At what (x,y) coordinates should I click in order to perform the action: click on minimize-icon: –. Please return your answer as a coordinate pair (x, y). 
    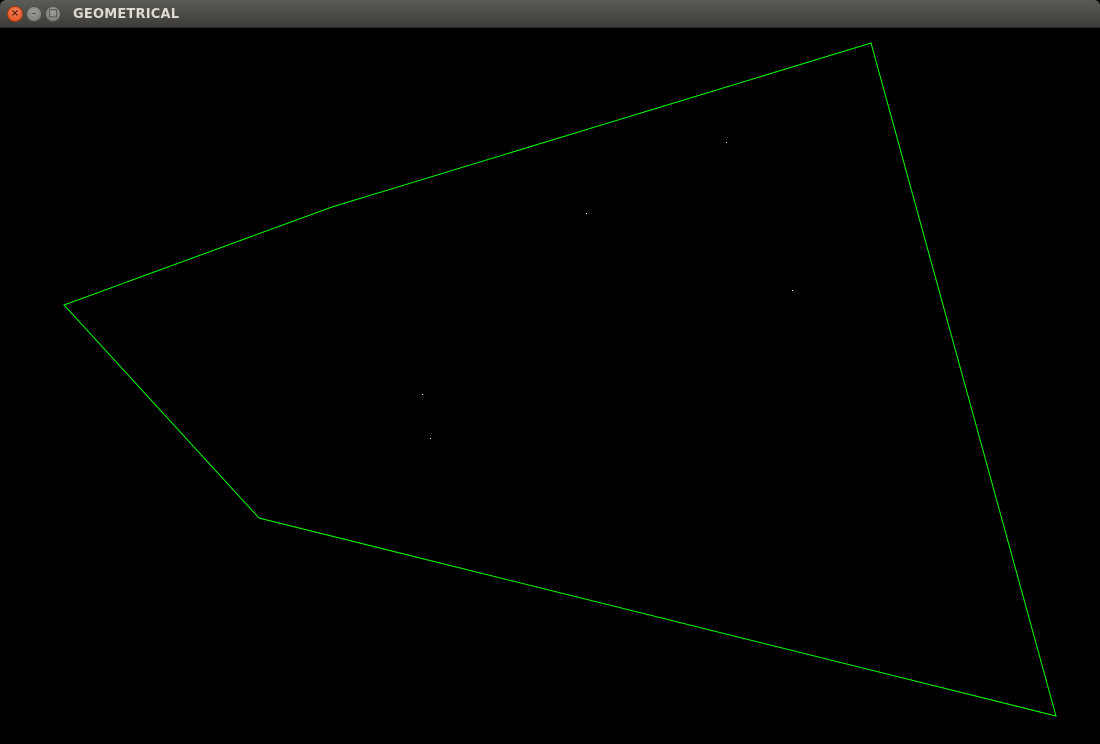
    Looking at the image, I should click on (34, 13).